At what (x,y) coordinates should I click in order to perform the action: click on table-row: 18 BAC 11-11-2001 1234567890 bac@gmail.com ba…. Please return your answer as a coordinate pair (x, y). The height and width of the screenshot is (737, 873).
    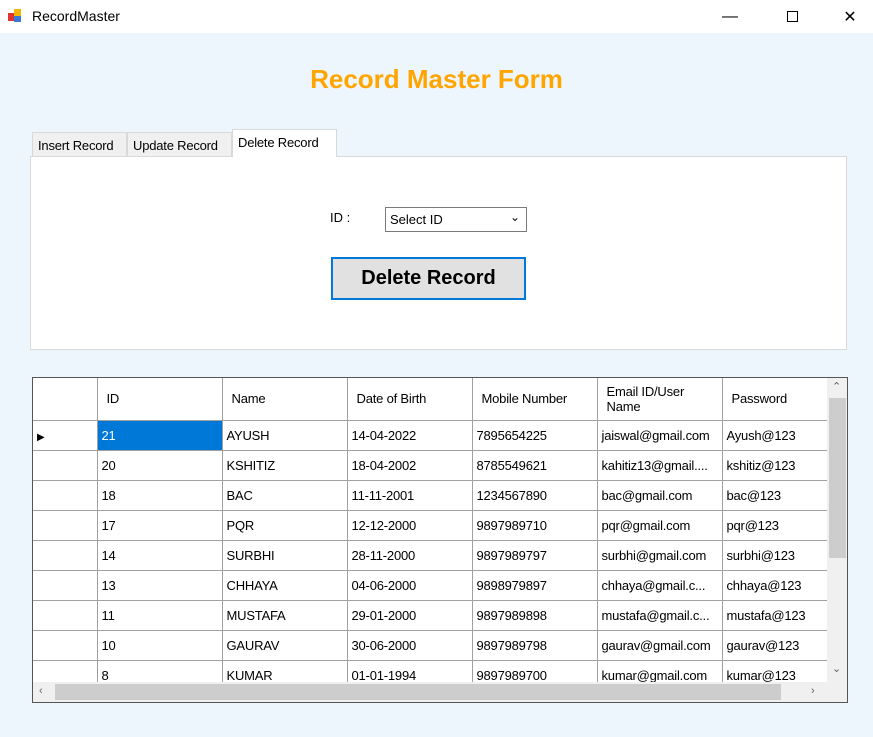
    Looking at the image, I should click on (430, 495).